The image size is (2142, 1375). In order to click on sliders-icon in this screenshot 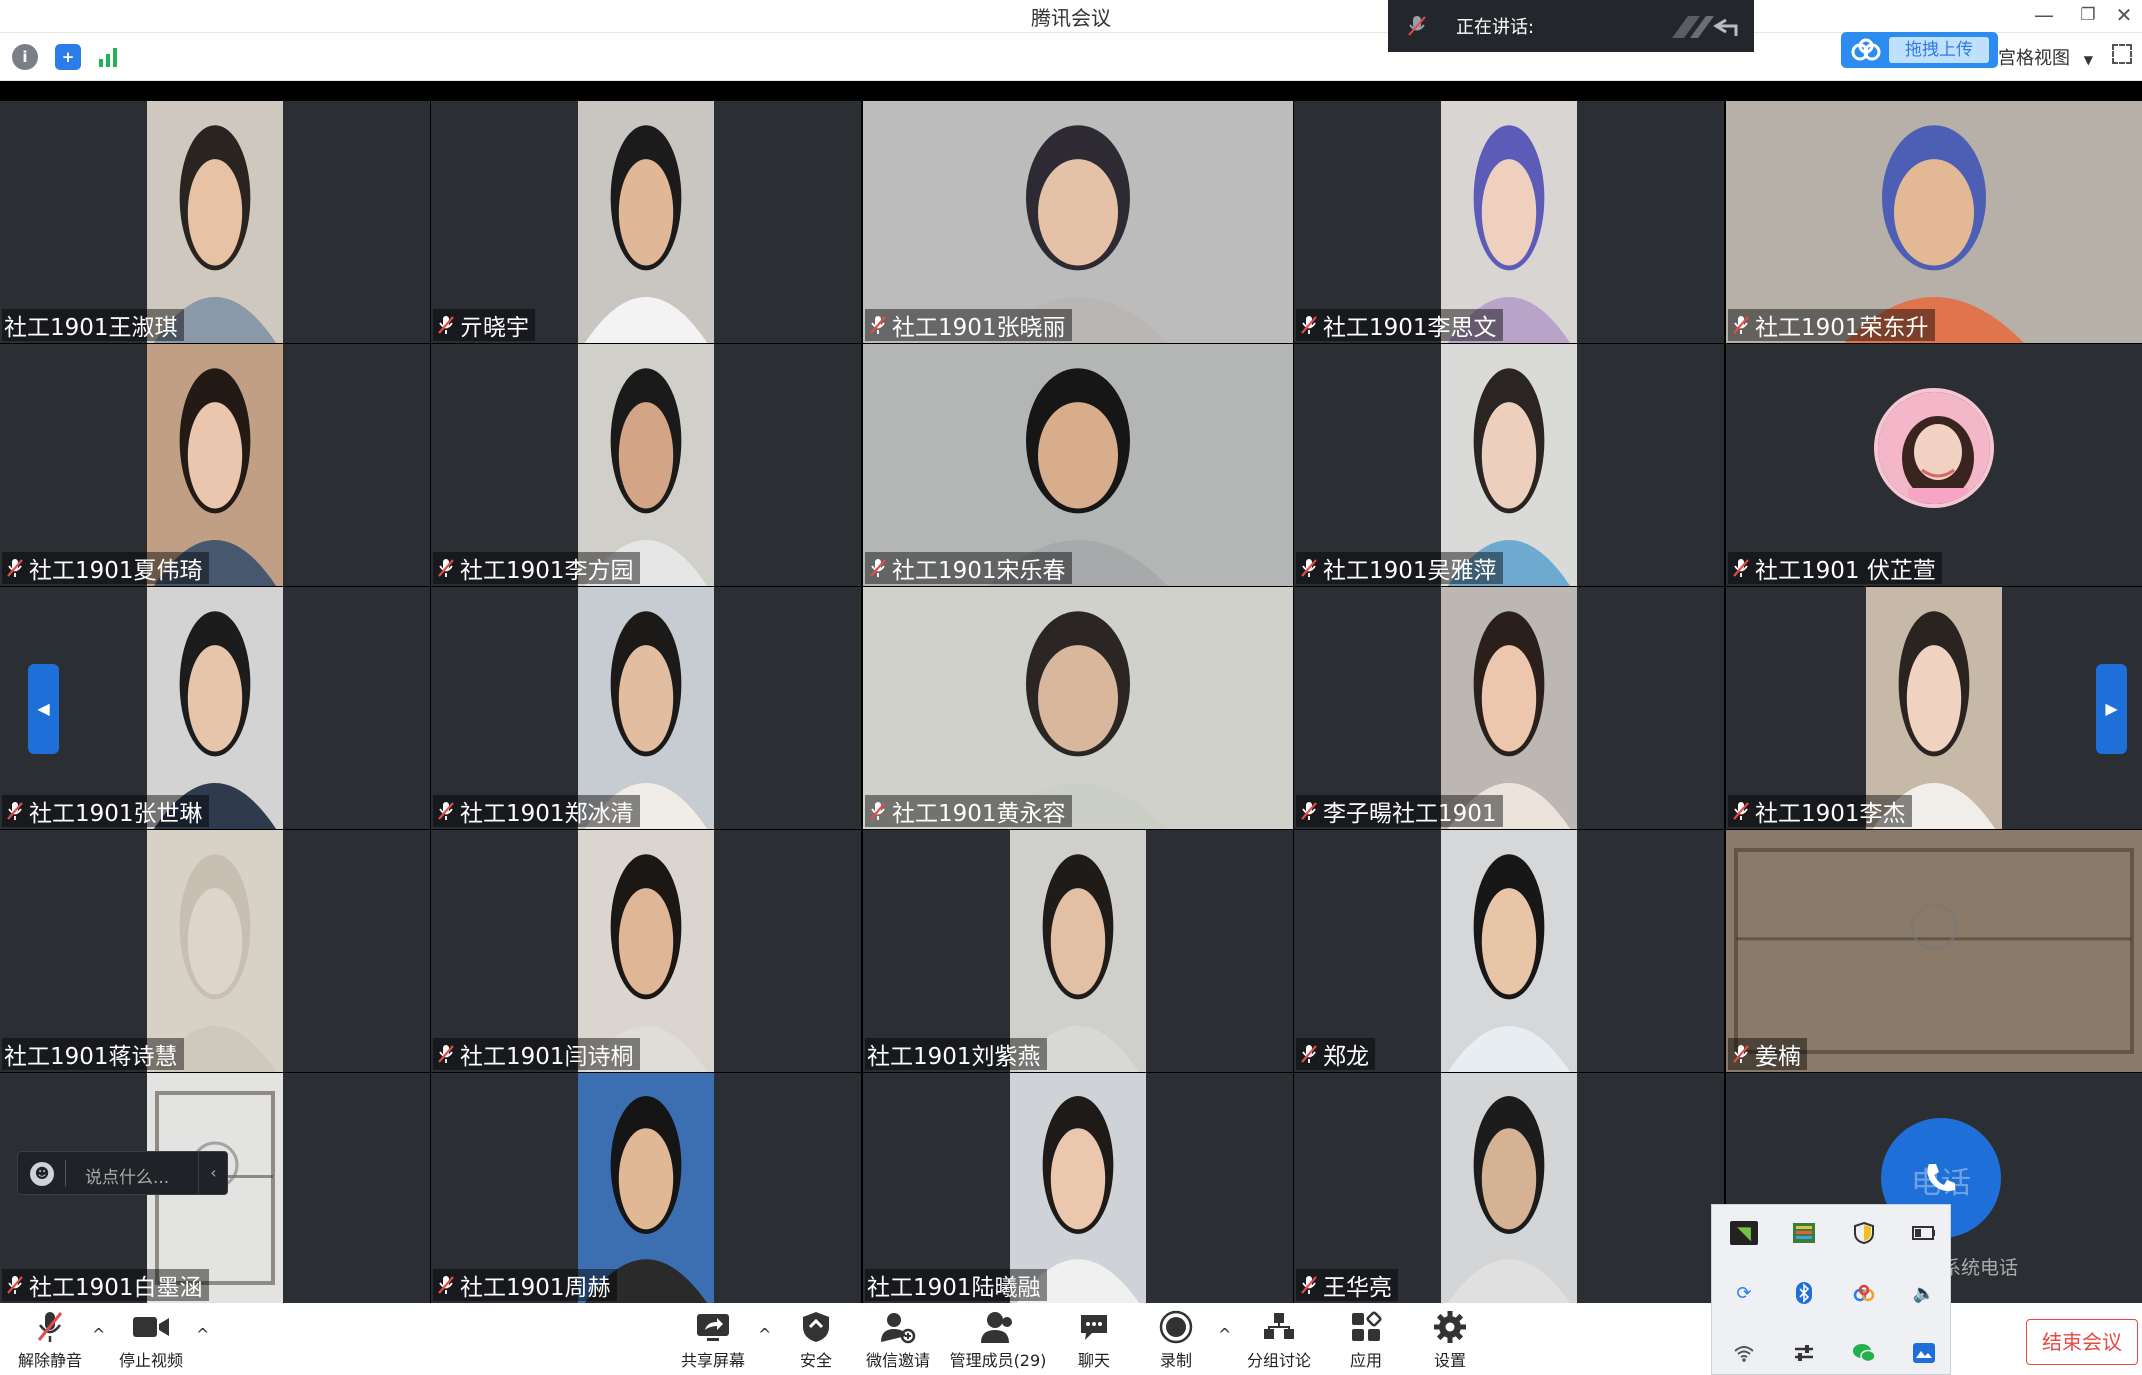, I will do `click(1804, 1353)`.